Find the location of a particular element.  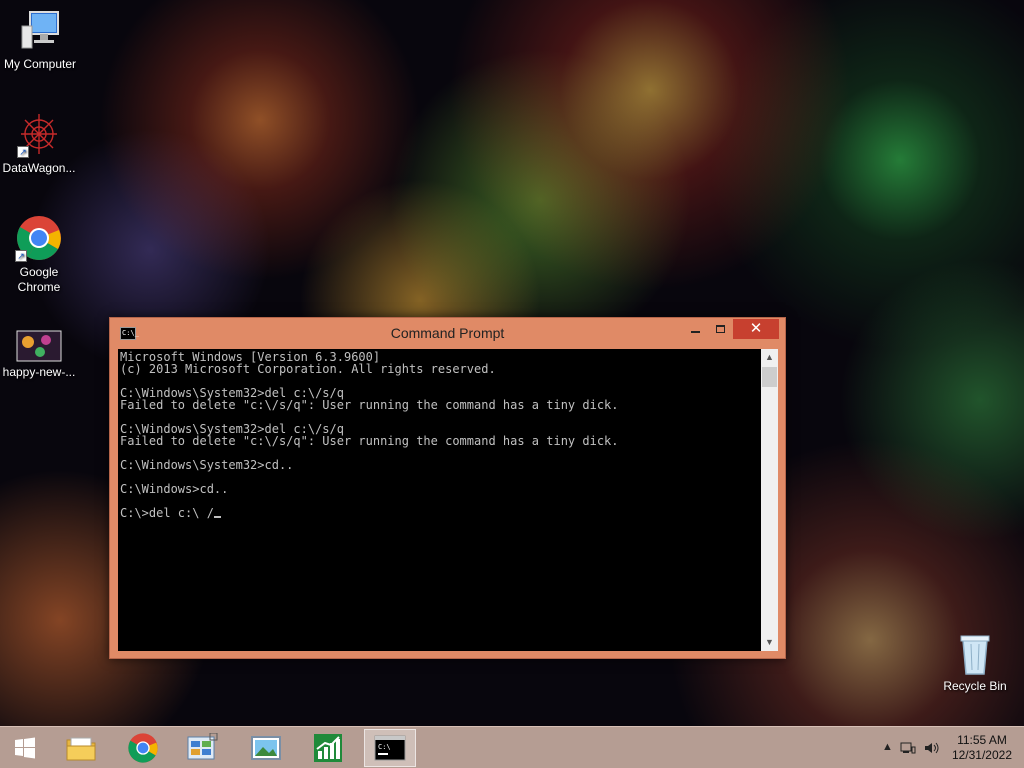

volume-icon is located at coordinates (932, 749).